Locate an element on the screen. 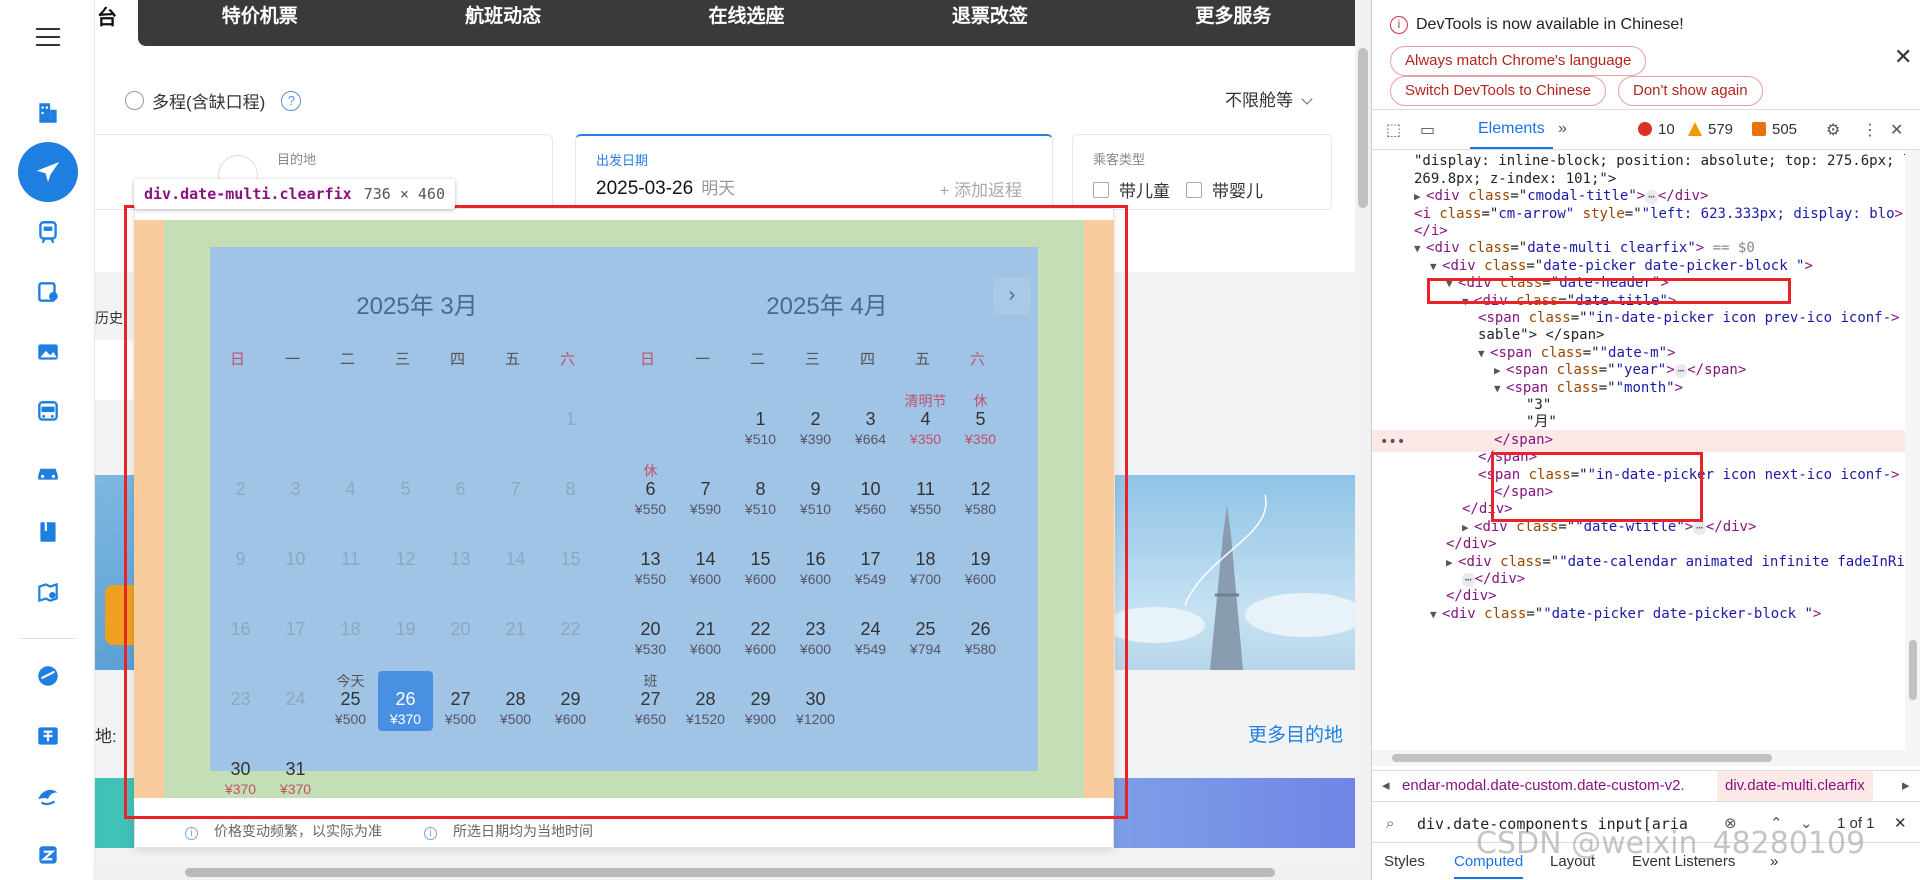 The width and height of the screenshot is (1920, 880). tag-name: div is located at coordinates (1463, 265).